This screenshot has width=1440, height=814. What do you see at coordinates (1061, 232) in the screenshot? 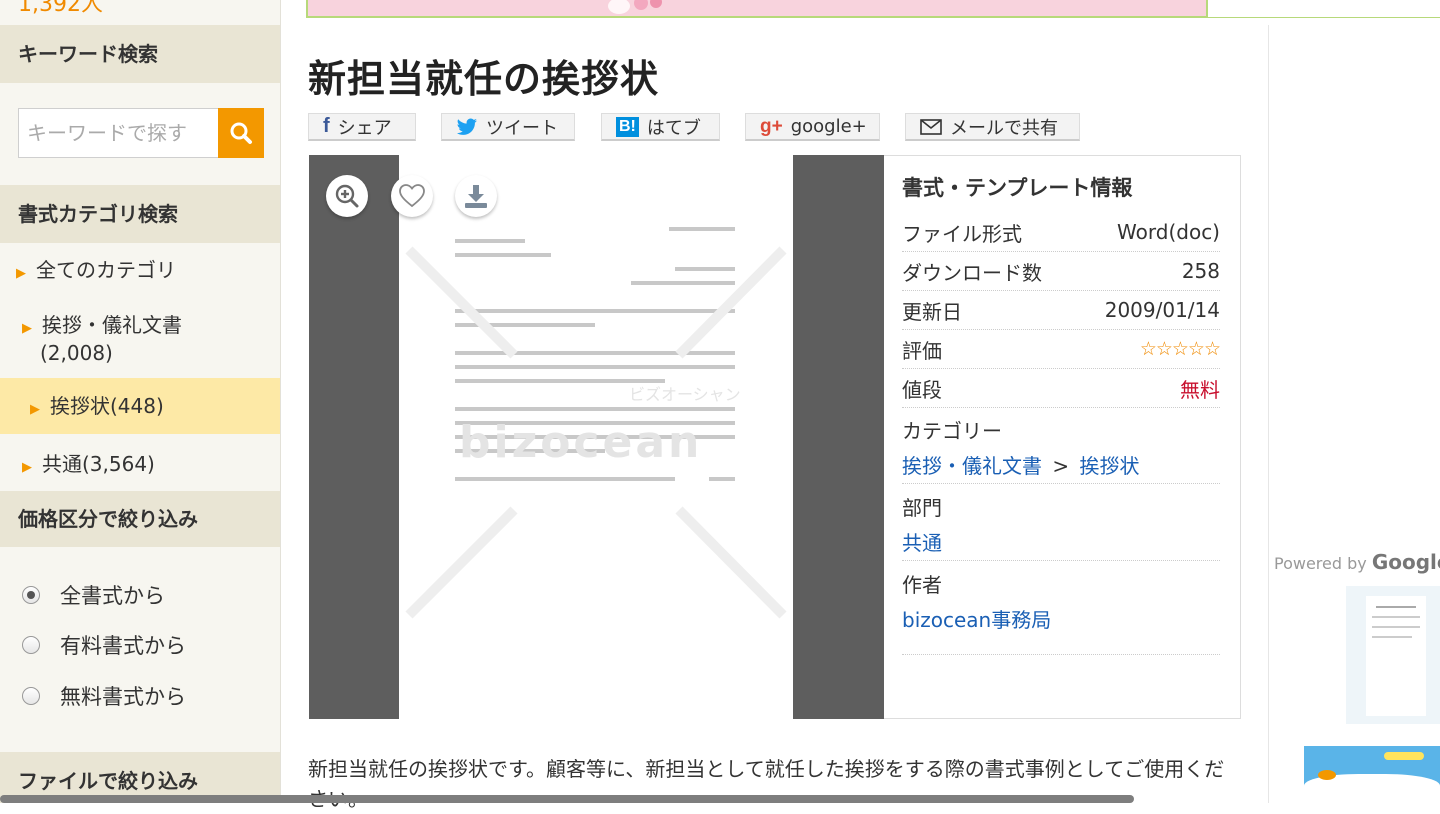
I see `file-format-row: ファイル形式 Word(doc)` at bounding box center [1061, 232].